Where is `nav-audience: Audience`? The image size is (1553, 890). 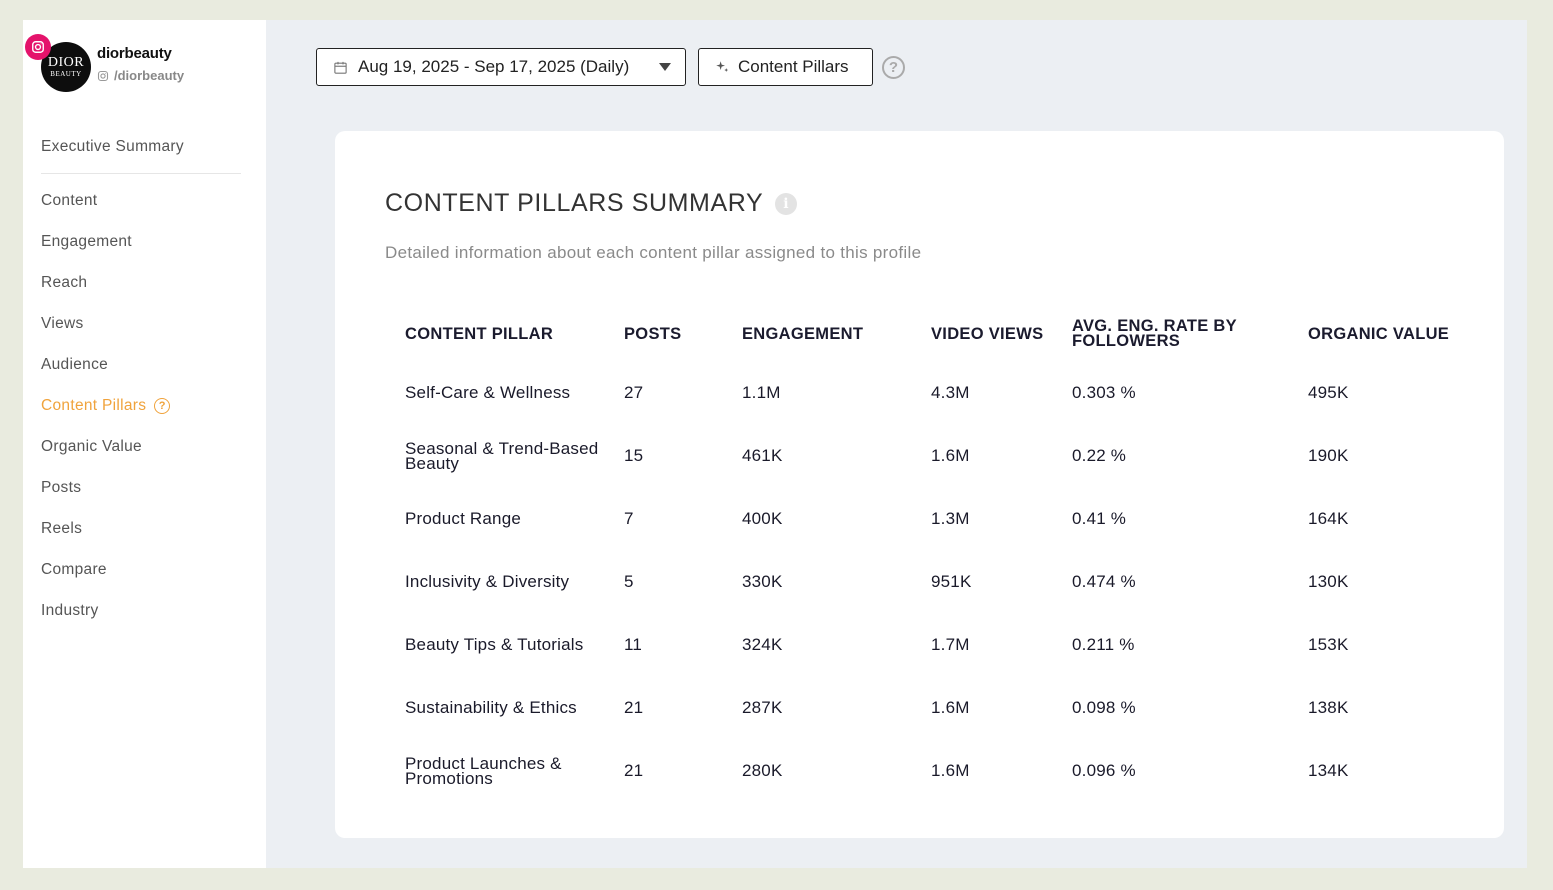
nav-audience: Audience is located at coordinates (141, 364).